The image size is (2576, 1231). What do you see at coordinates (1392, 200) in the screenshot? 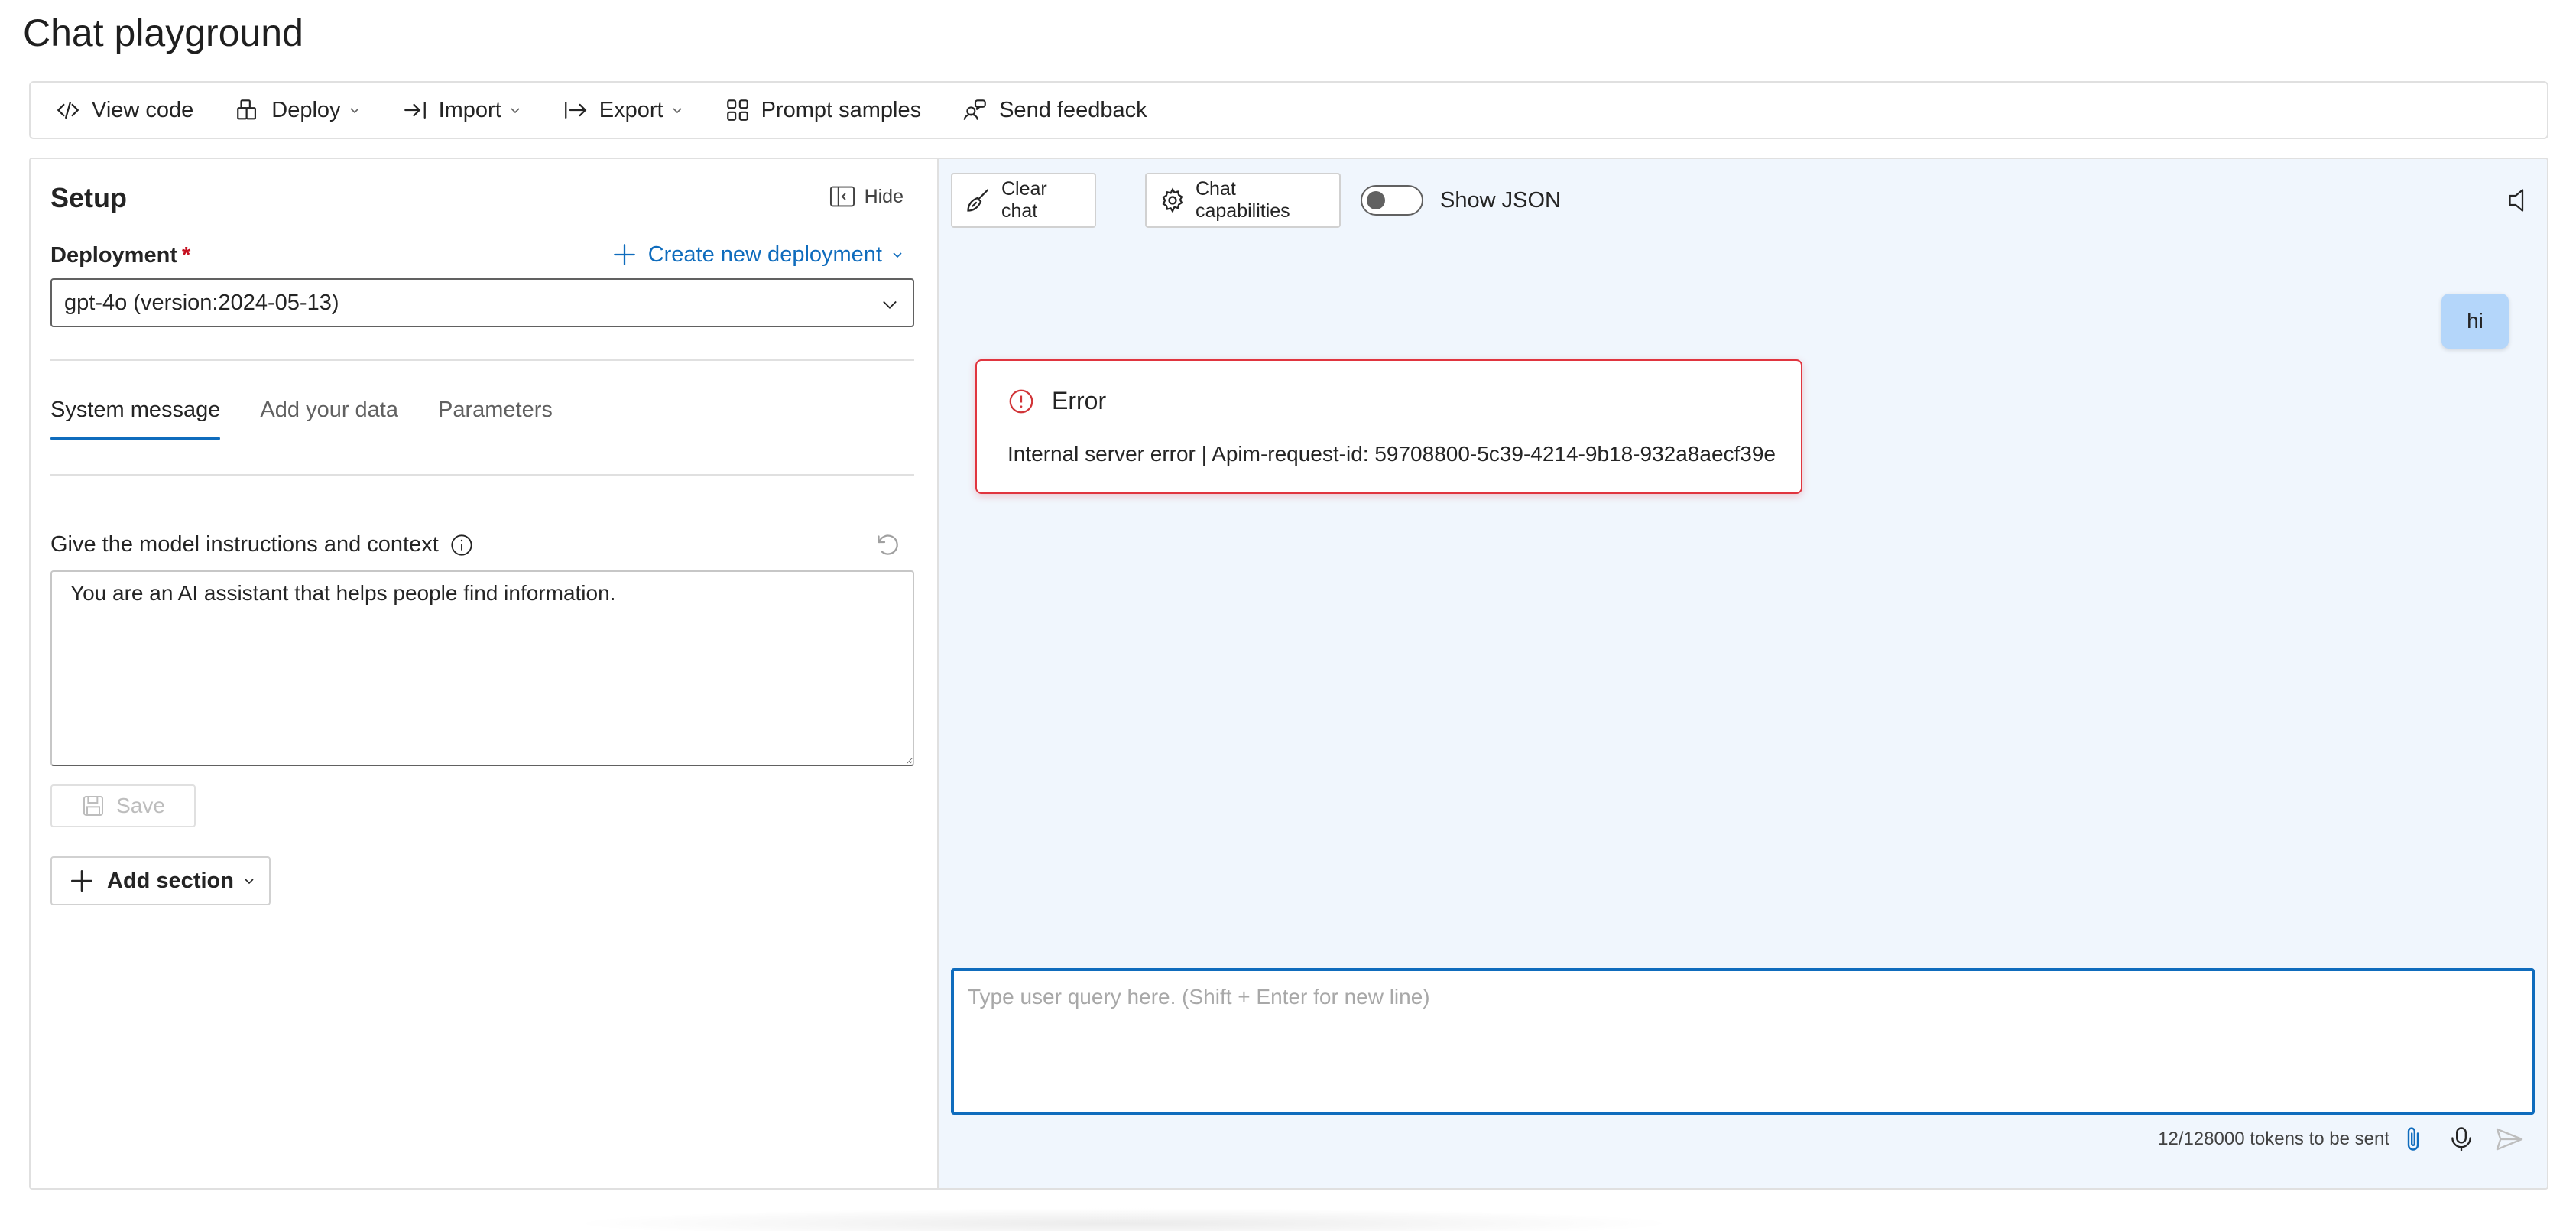
I see `show-json-toggle` at bounding box center [1392, 200].